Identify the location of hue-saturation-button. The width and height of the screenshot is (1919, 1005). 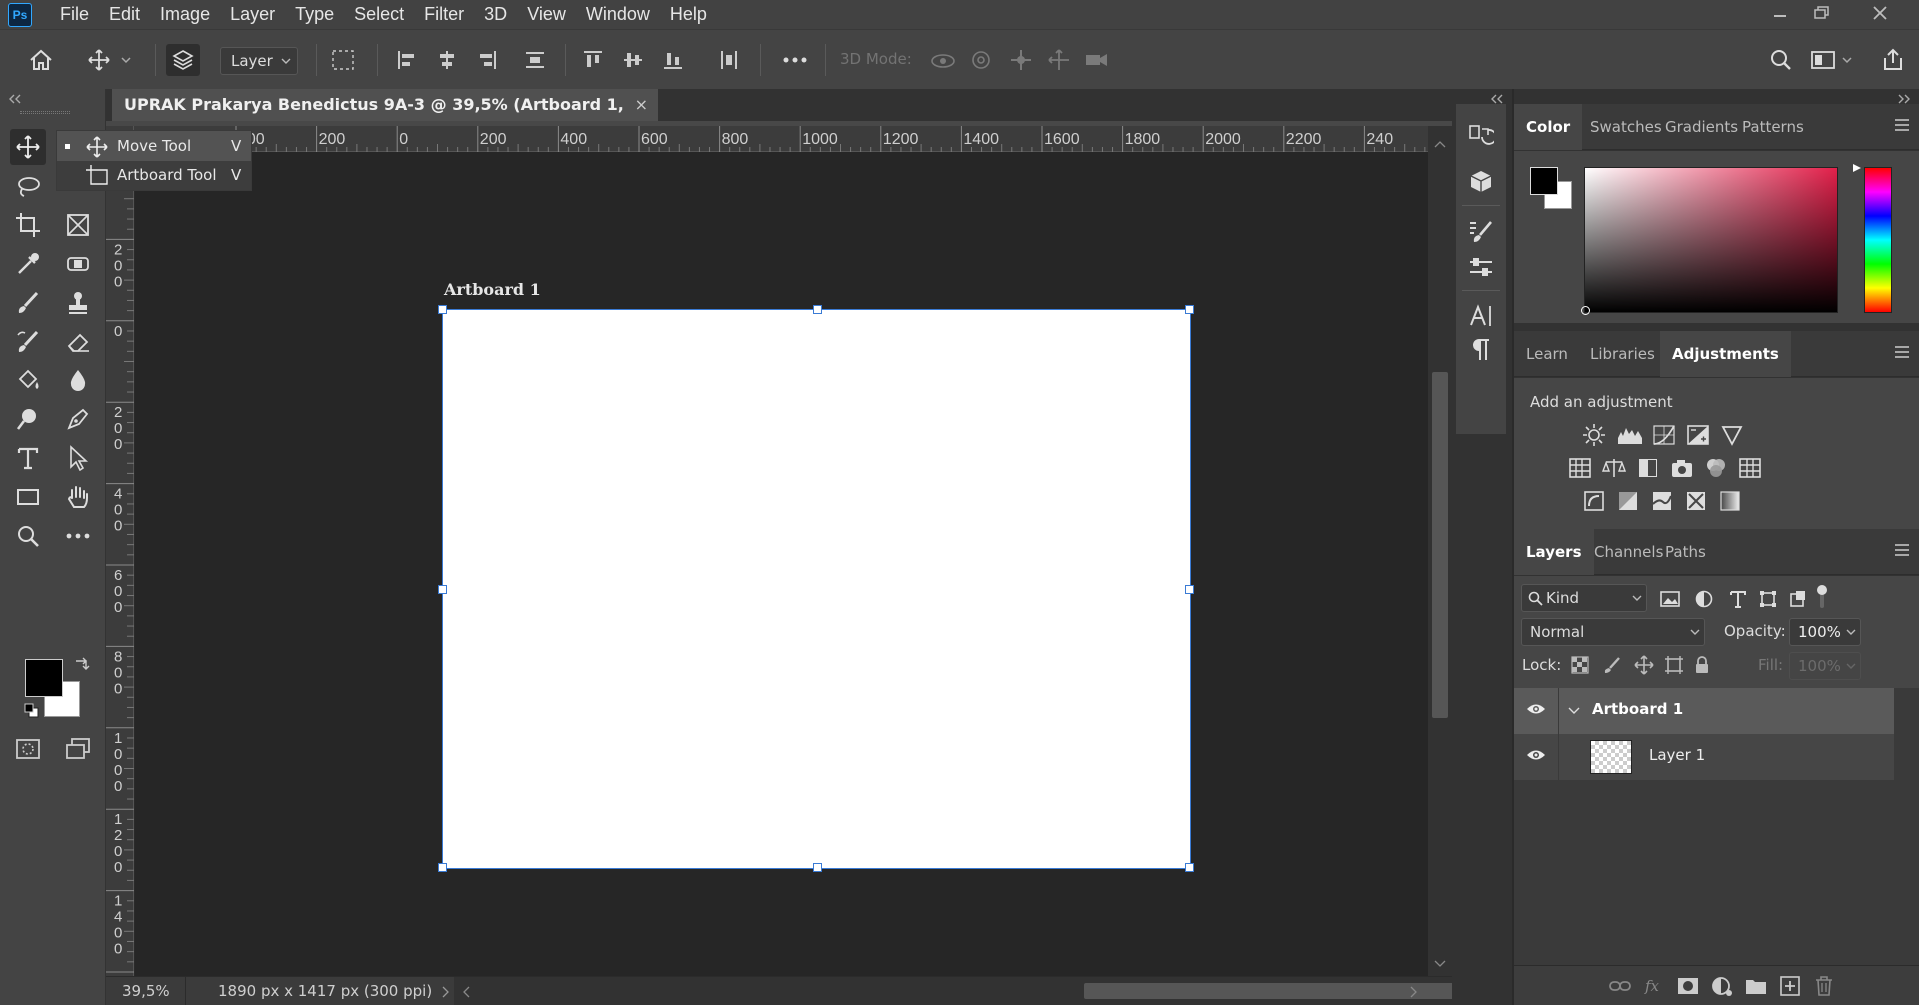
(1580, 468).